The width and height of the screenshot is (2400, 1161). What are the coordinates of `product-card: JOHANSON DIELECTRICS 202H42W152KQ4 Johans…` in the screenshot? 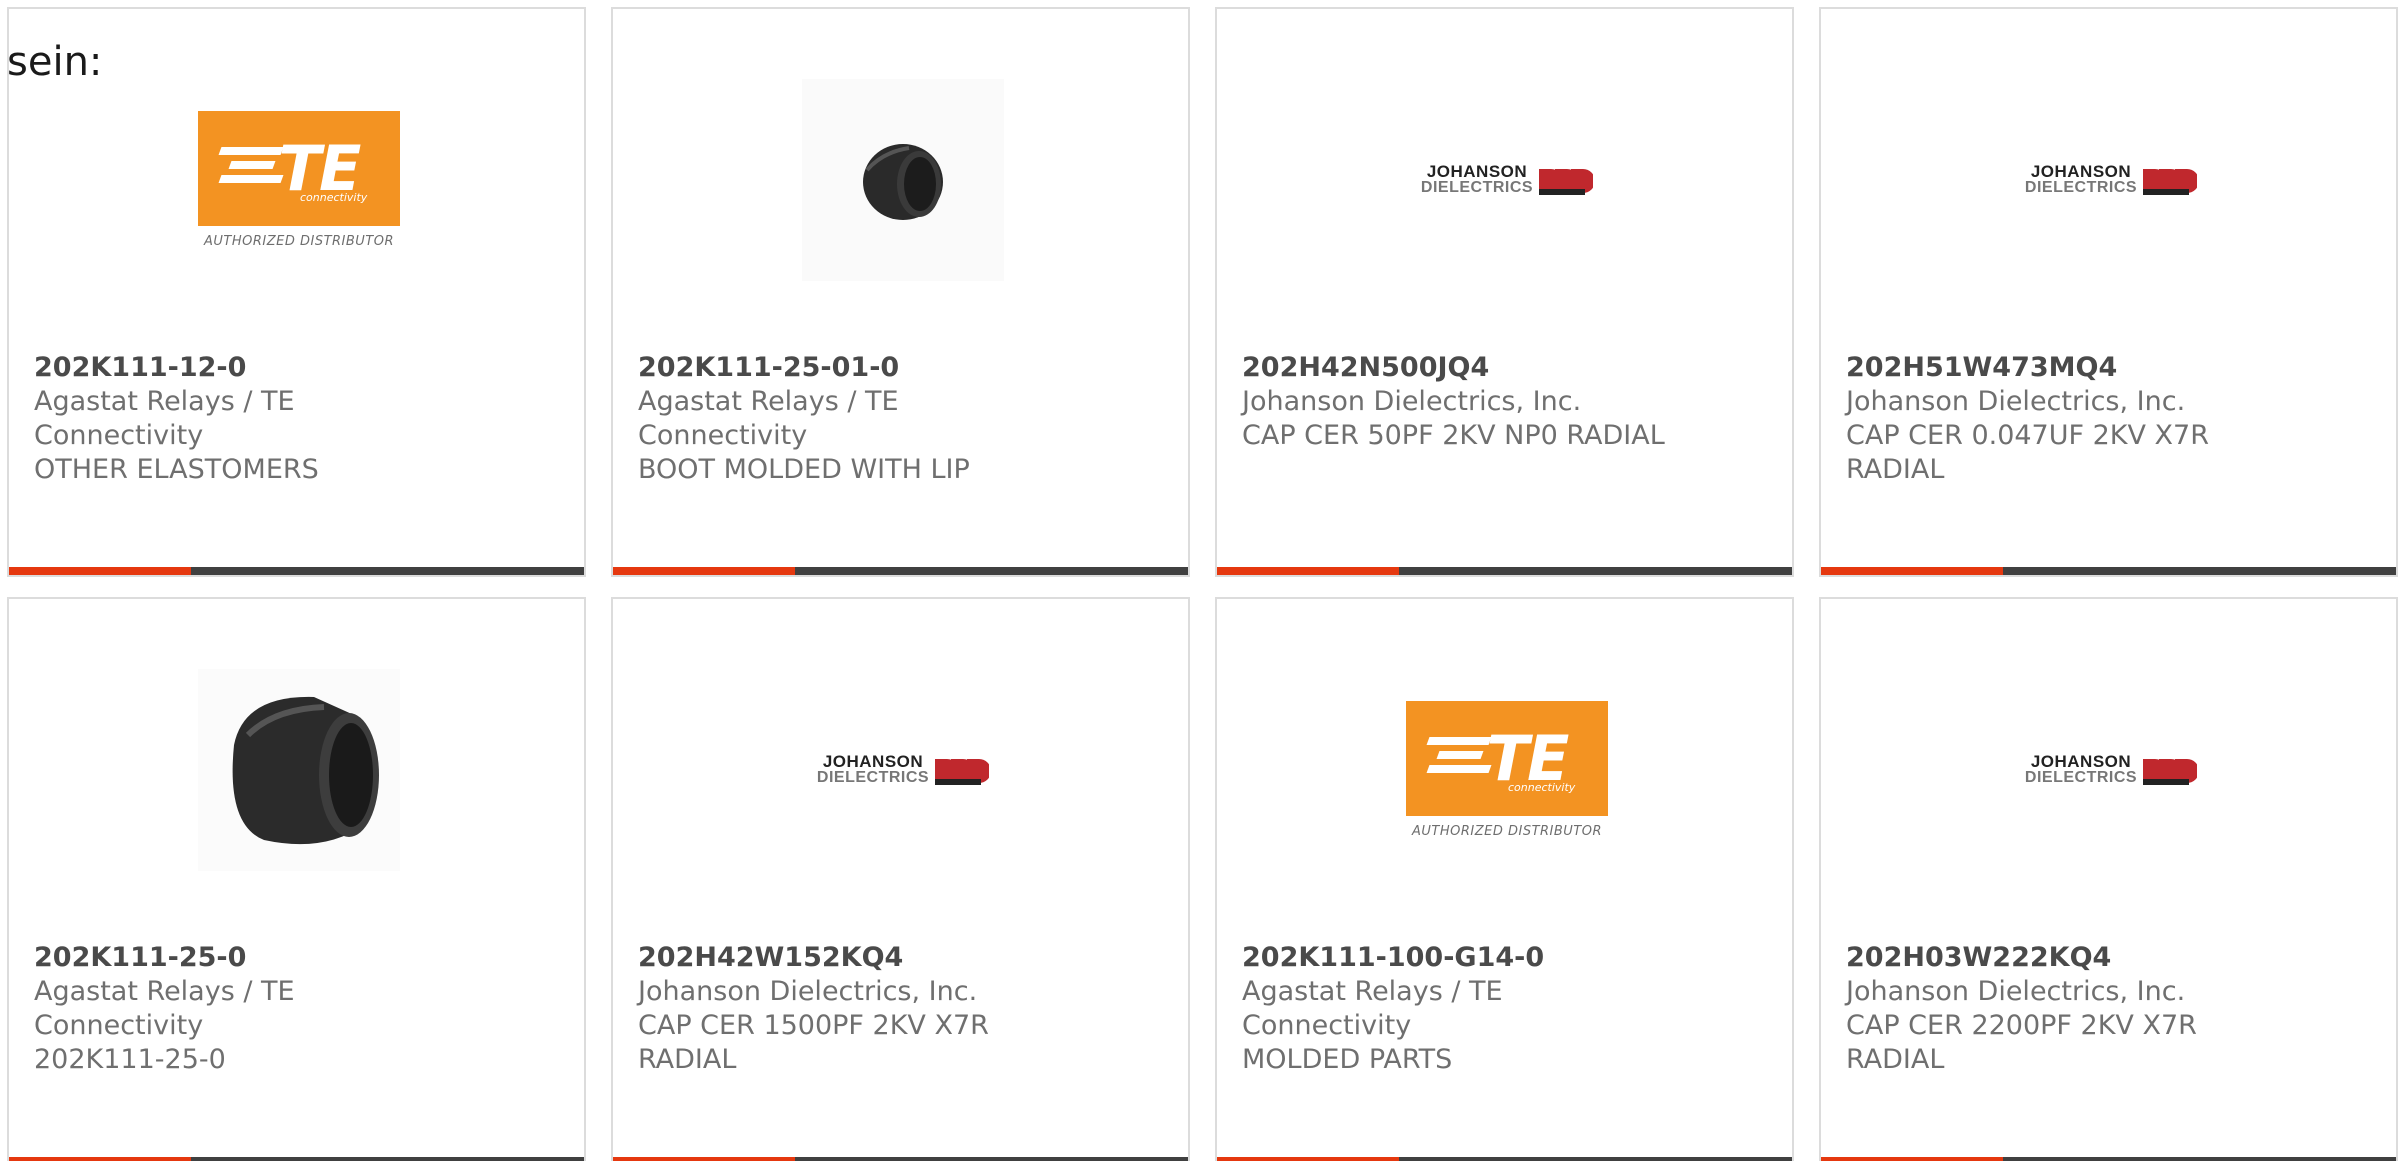 It's located at (900, 879).